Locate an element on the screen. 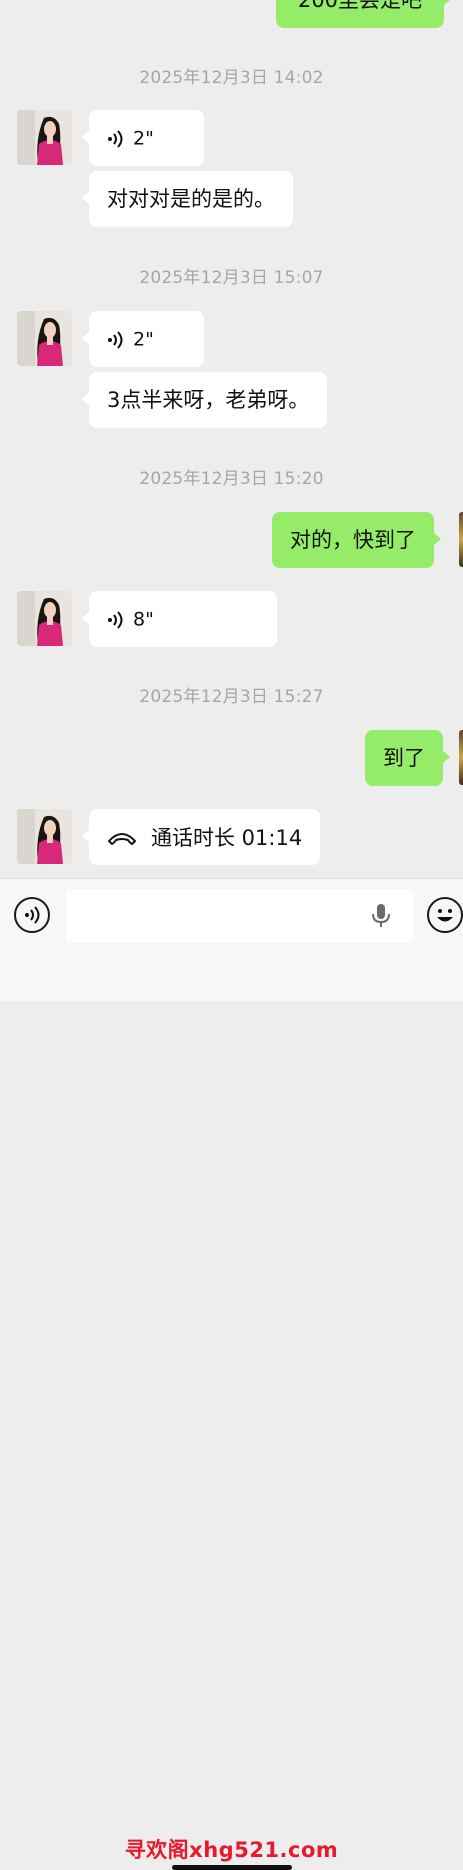 Image resolution: width=463 pixels, height=1870 pixels. voice-message-bubble: 8" is located at coordinates (179, 619).